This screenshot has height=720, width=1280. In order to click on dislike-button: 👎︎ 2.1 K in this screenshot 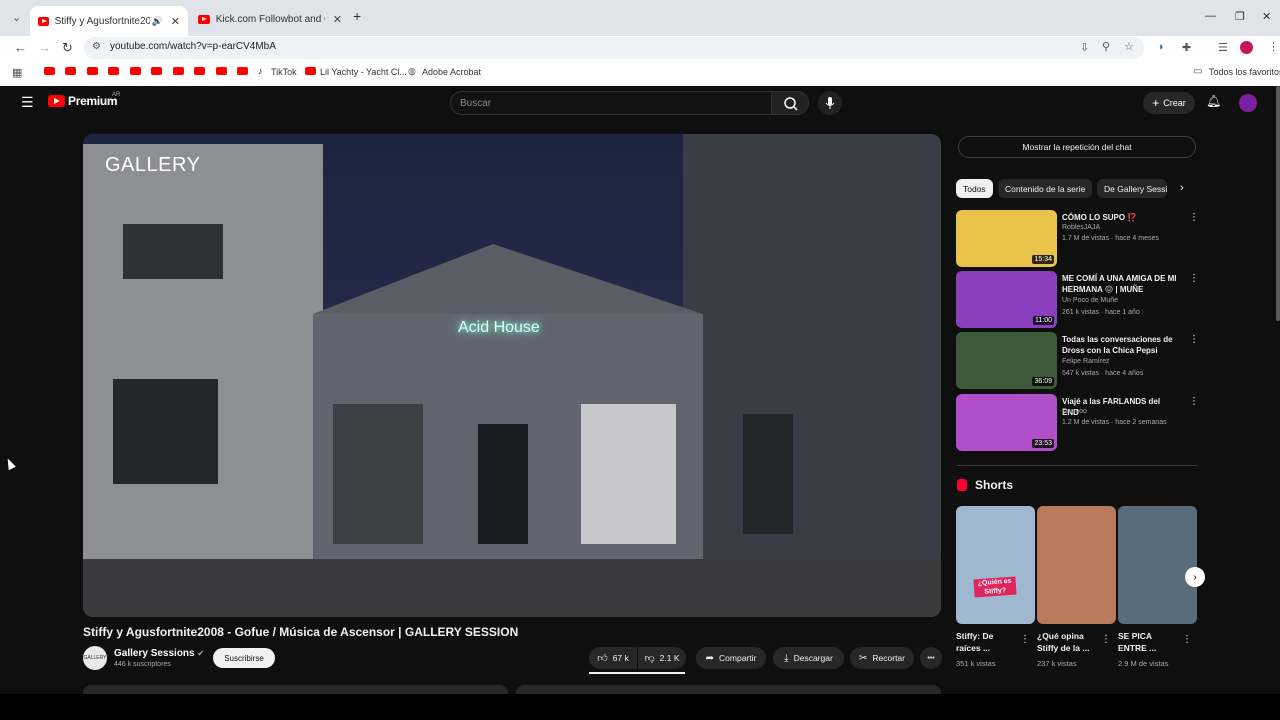, I will do `click(662, 658)`.